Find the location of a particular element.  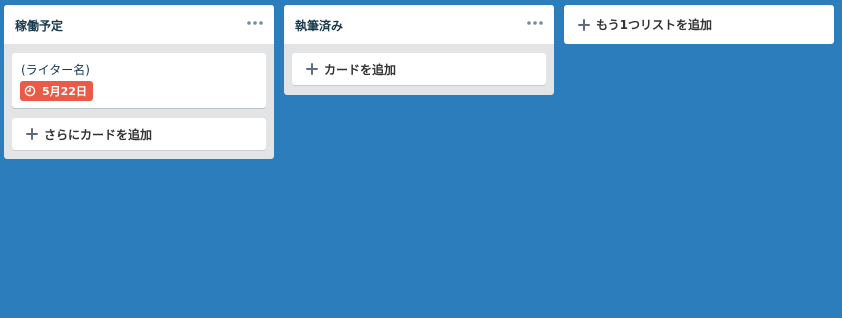

add-list-label: もう1つリストを追加 is located at coordinates (654, 25).